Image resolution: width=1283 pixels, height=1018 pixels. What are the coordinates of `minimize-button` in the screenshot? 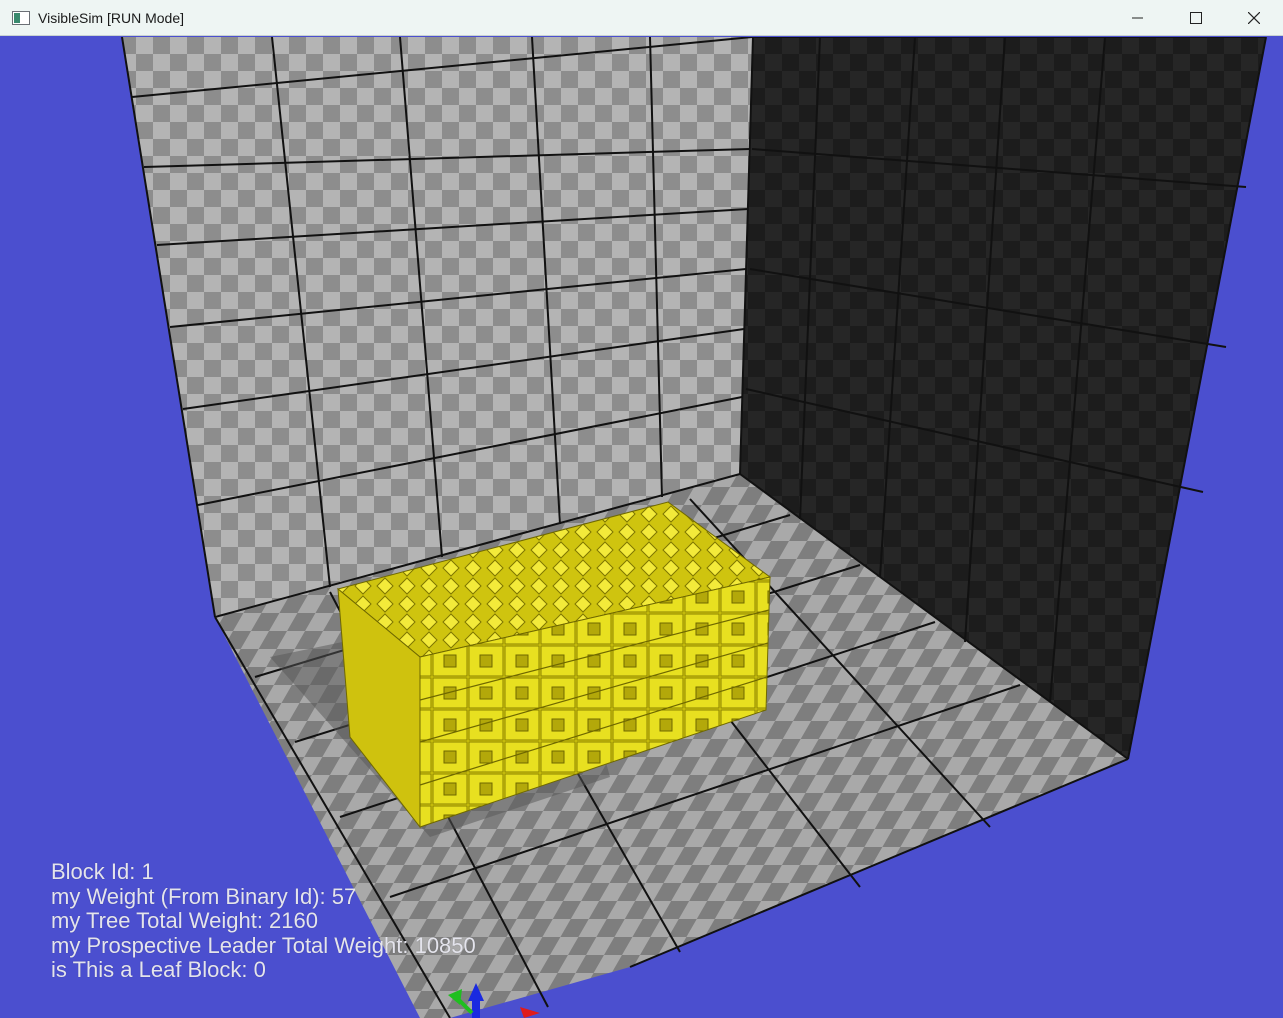 It's located at (1138, 18).